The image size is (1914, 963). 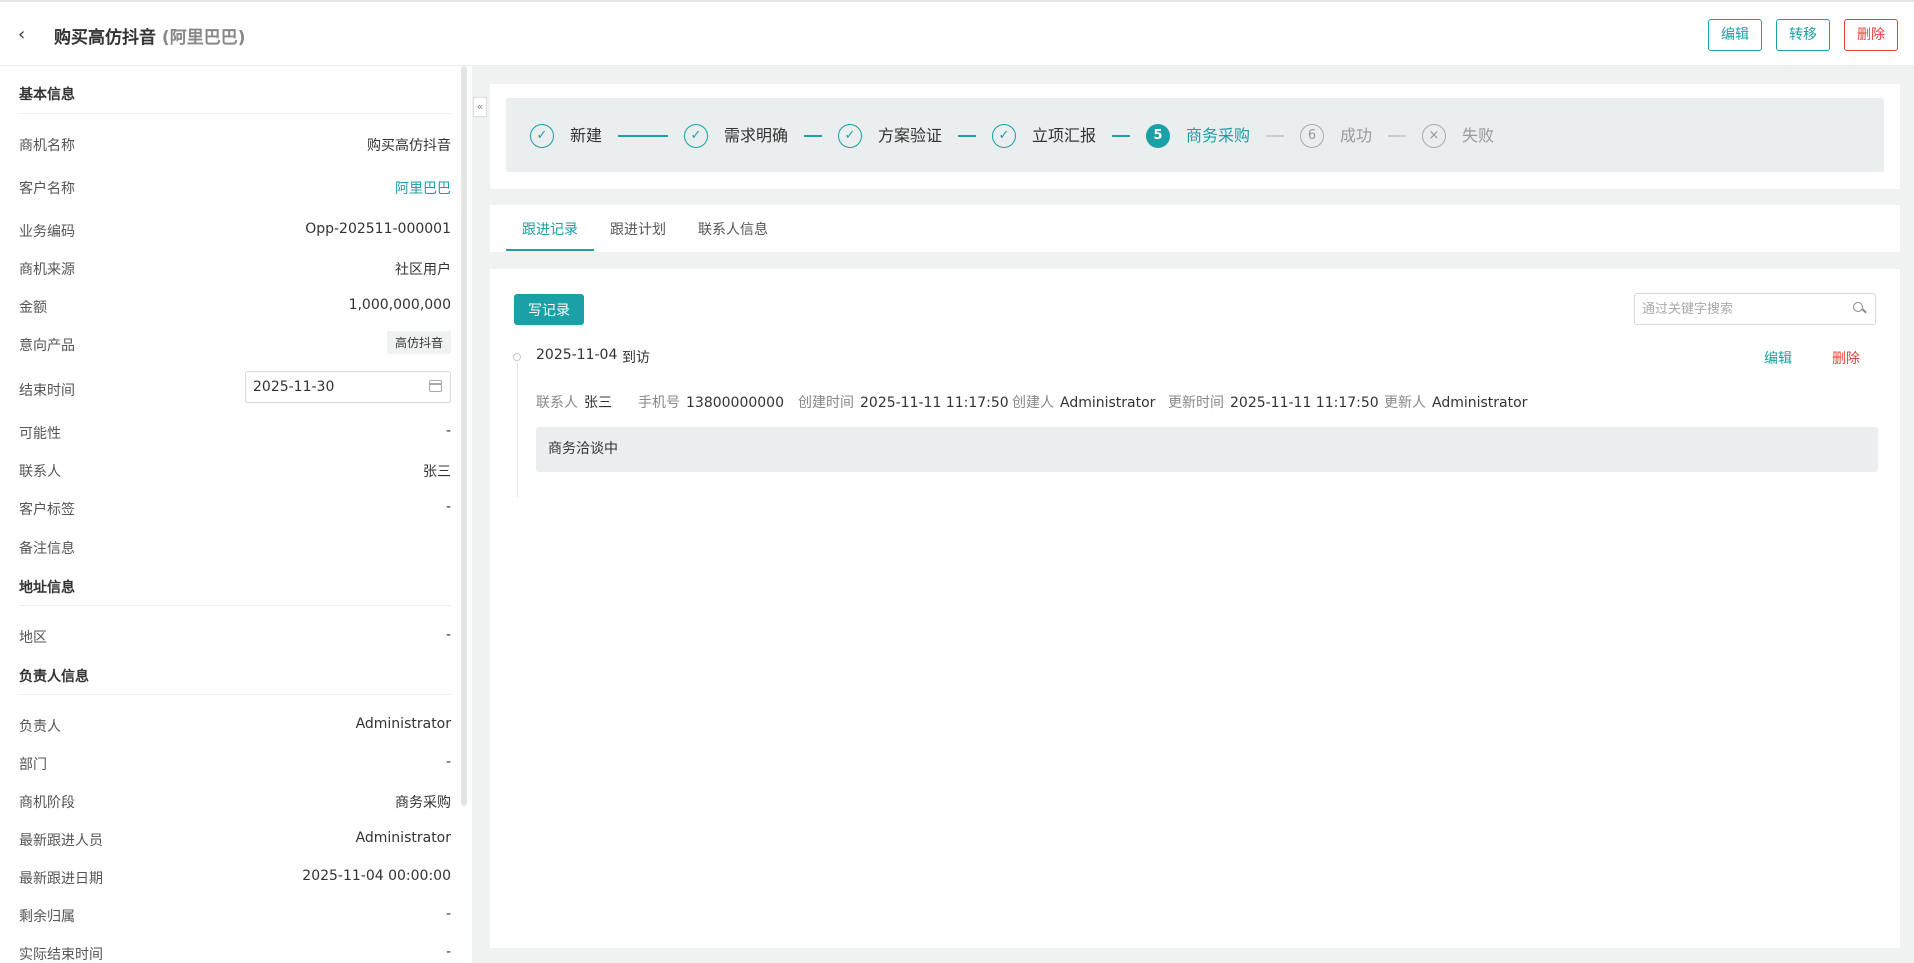 What do you see at coordinates (235, 638) in the screenshot?
I see `field-region: 地区 -` at bounding box center [235, 638].